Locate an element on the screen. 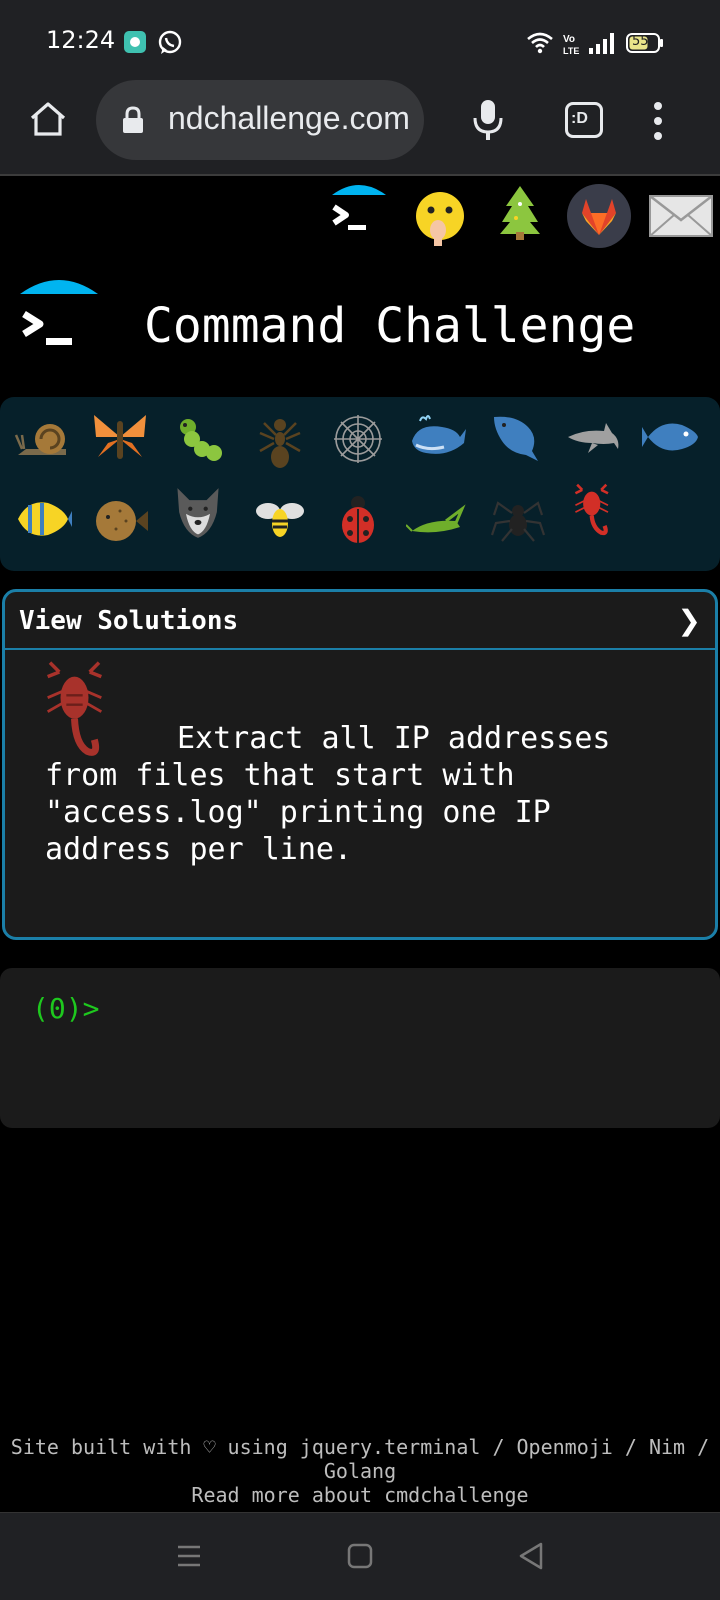 This screenshot has height=1600, width=720. tab-switcher-label: :D is located at coordinates (579, 118).